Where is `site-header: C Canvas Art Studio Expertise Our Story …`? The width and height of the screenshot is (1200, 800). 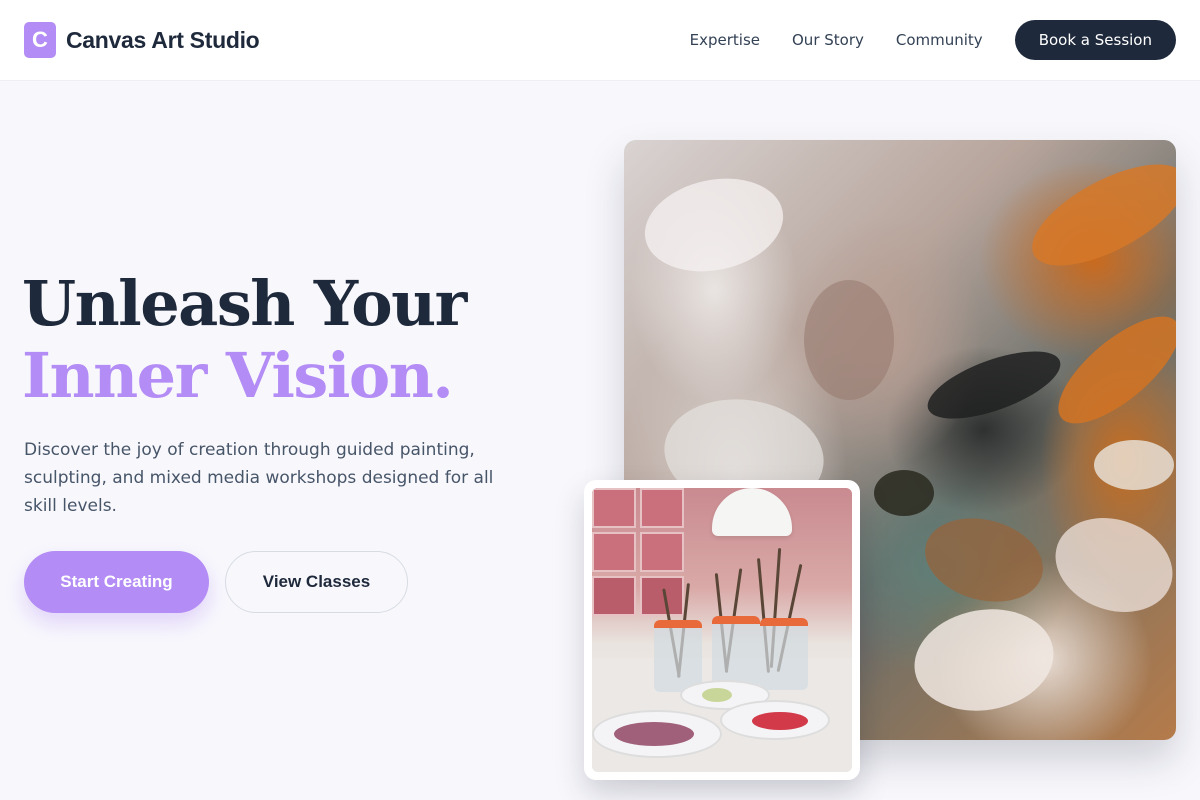
site-header: C Canvas Art Studio Expertise Our Story … is located at coordinates (600, 40).